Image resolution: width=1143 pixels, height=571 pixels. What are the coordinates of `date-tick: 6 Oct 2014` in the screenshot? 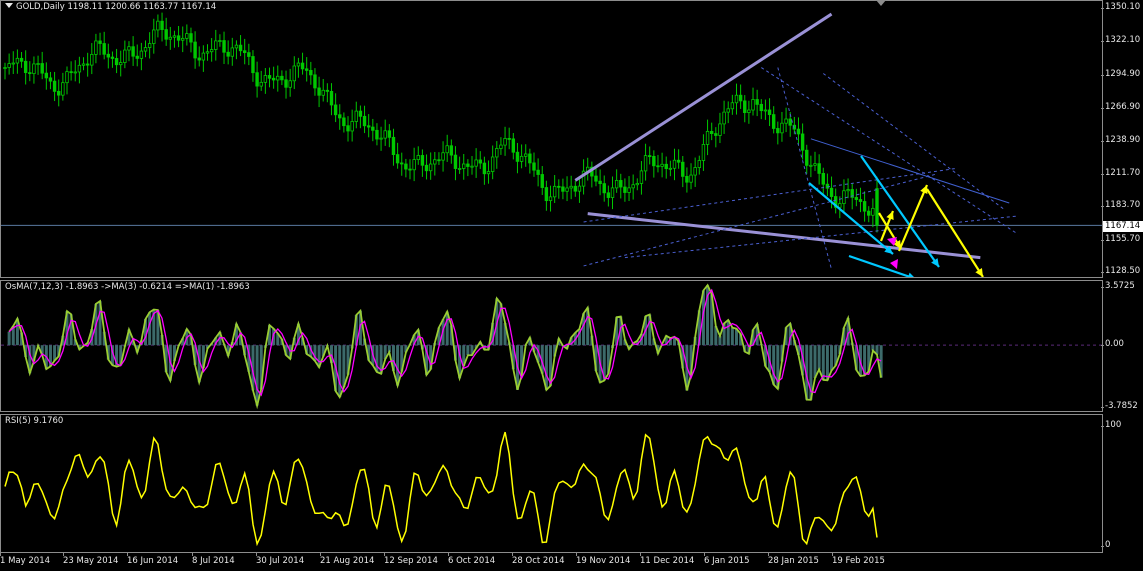 It's located at (472, 559).